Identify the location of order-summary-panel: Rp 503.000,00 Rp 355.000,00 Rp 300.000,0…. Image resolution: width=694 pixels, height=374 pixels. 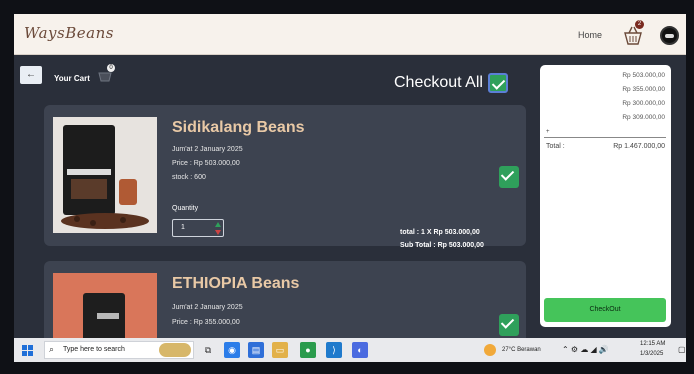
(605, 196).